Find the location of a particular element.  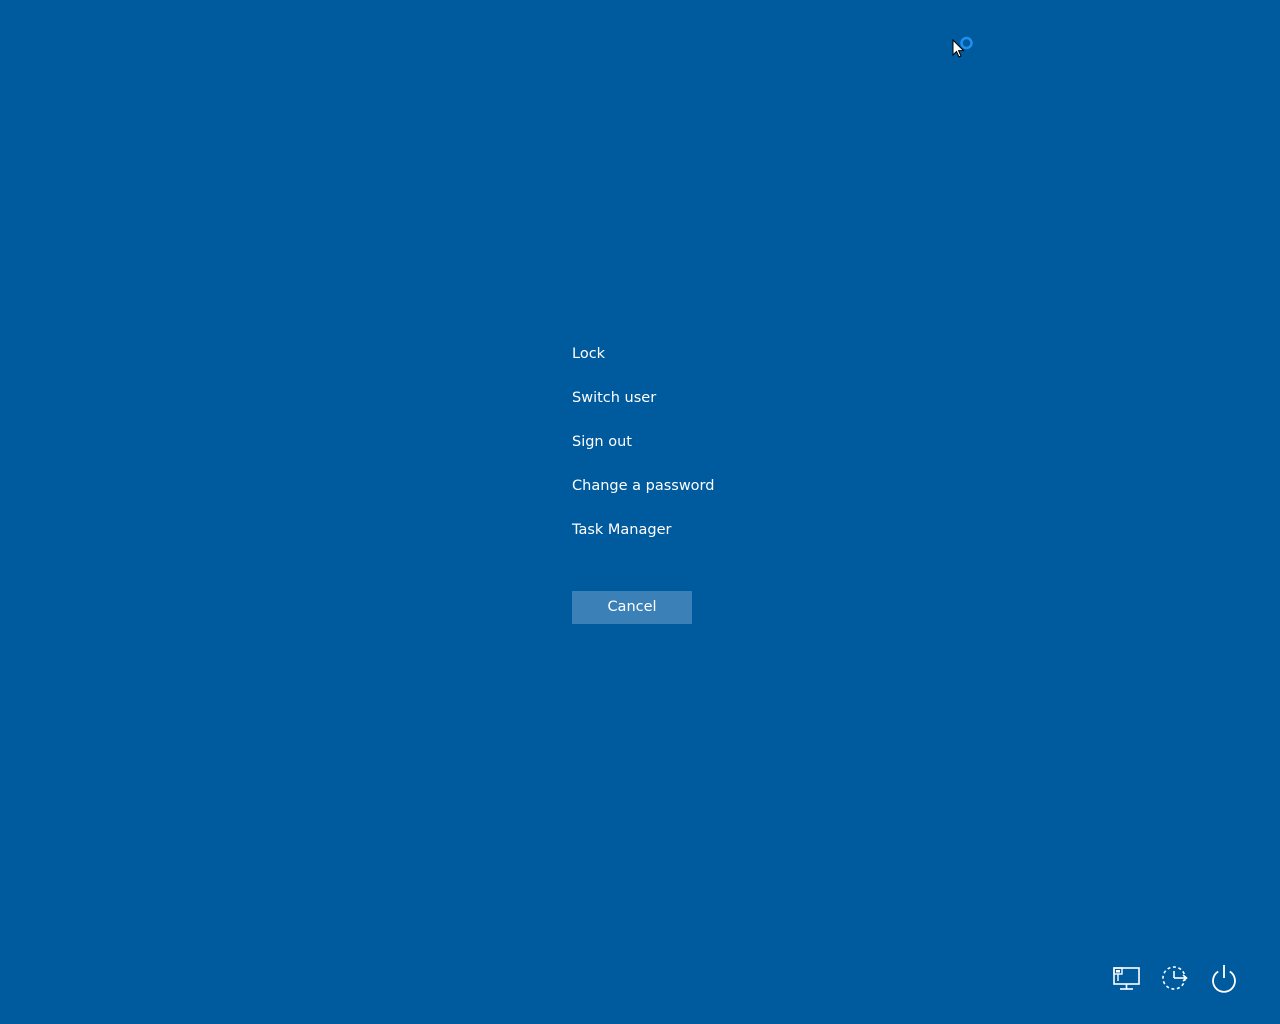

sign-out-option: Sign out is located at coordinates (702, 442).